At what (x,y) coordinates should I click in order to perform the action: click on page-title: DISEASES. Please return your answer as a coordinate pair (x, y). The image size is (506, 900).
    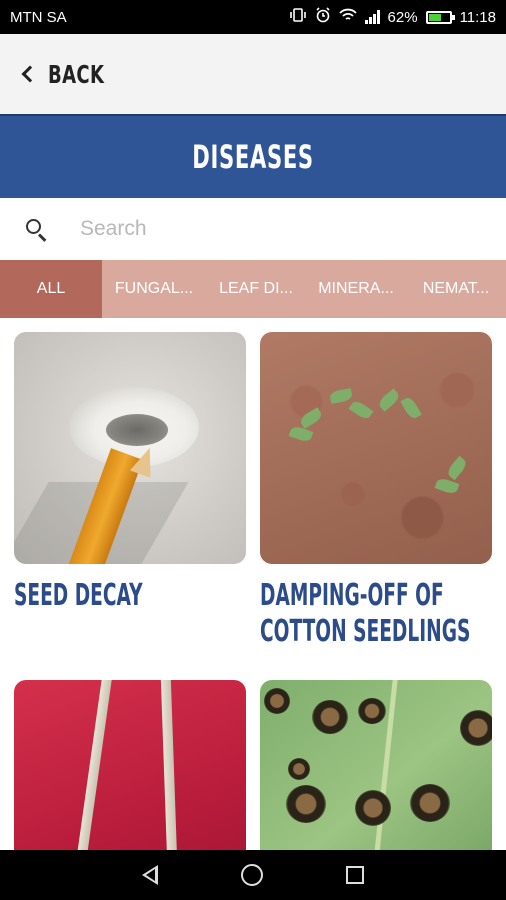
    Looking at the image, I should click on (253, 157).